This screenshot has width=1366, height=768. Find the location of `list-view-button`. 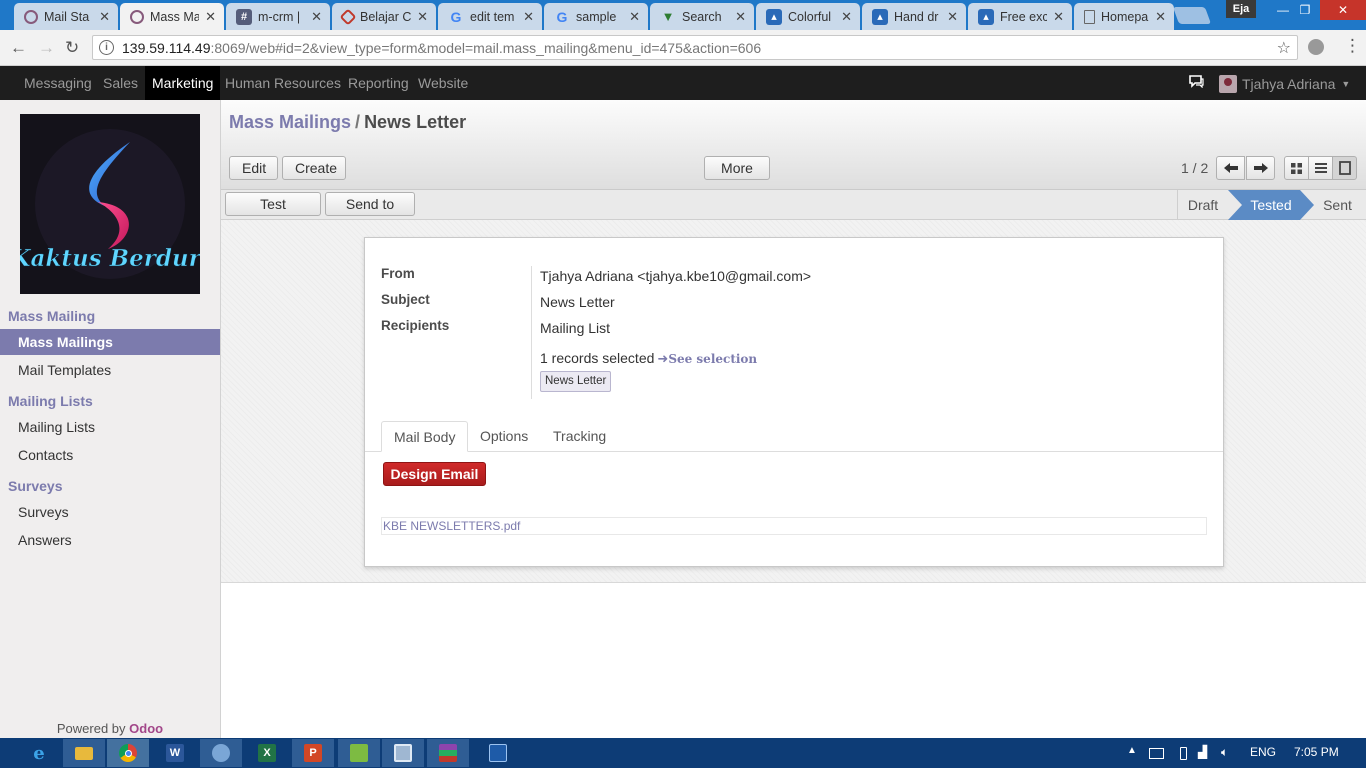

list-view-button is located at coordinates (1320, 168).